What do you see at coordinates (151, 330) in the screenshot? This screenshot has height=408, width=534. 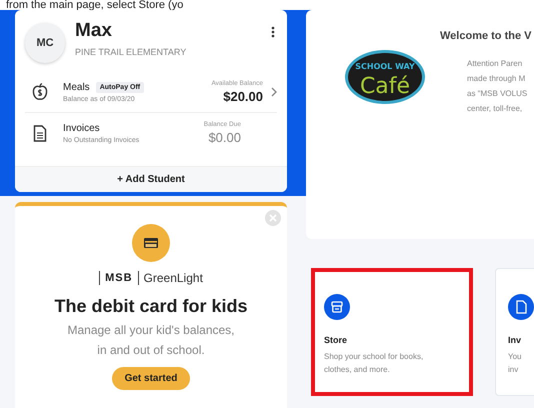 I see `promo-text: Manage all your kid's balances,` at bounding box center [151, 330].